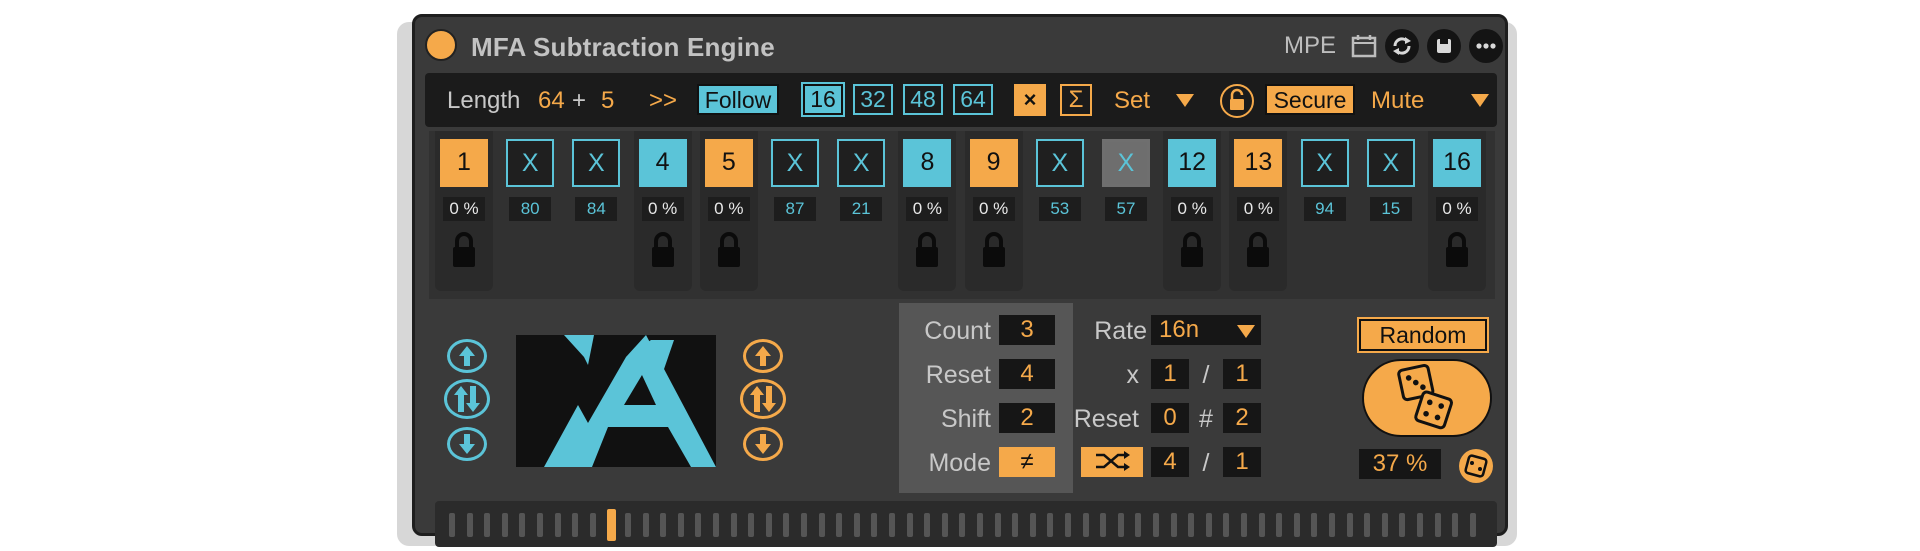 The width and height of the screenshot is (1920, 551). What do you see at coordinates (1444, 46) in the screenshot?
I see `save-icon` at bounding box center [1444, 46].